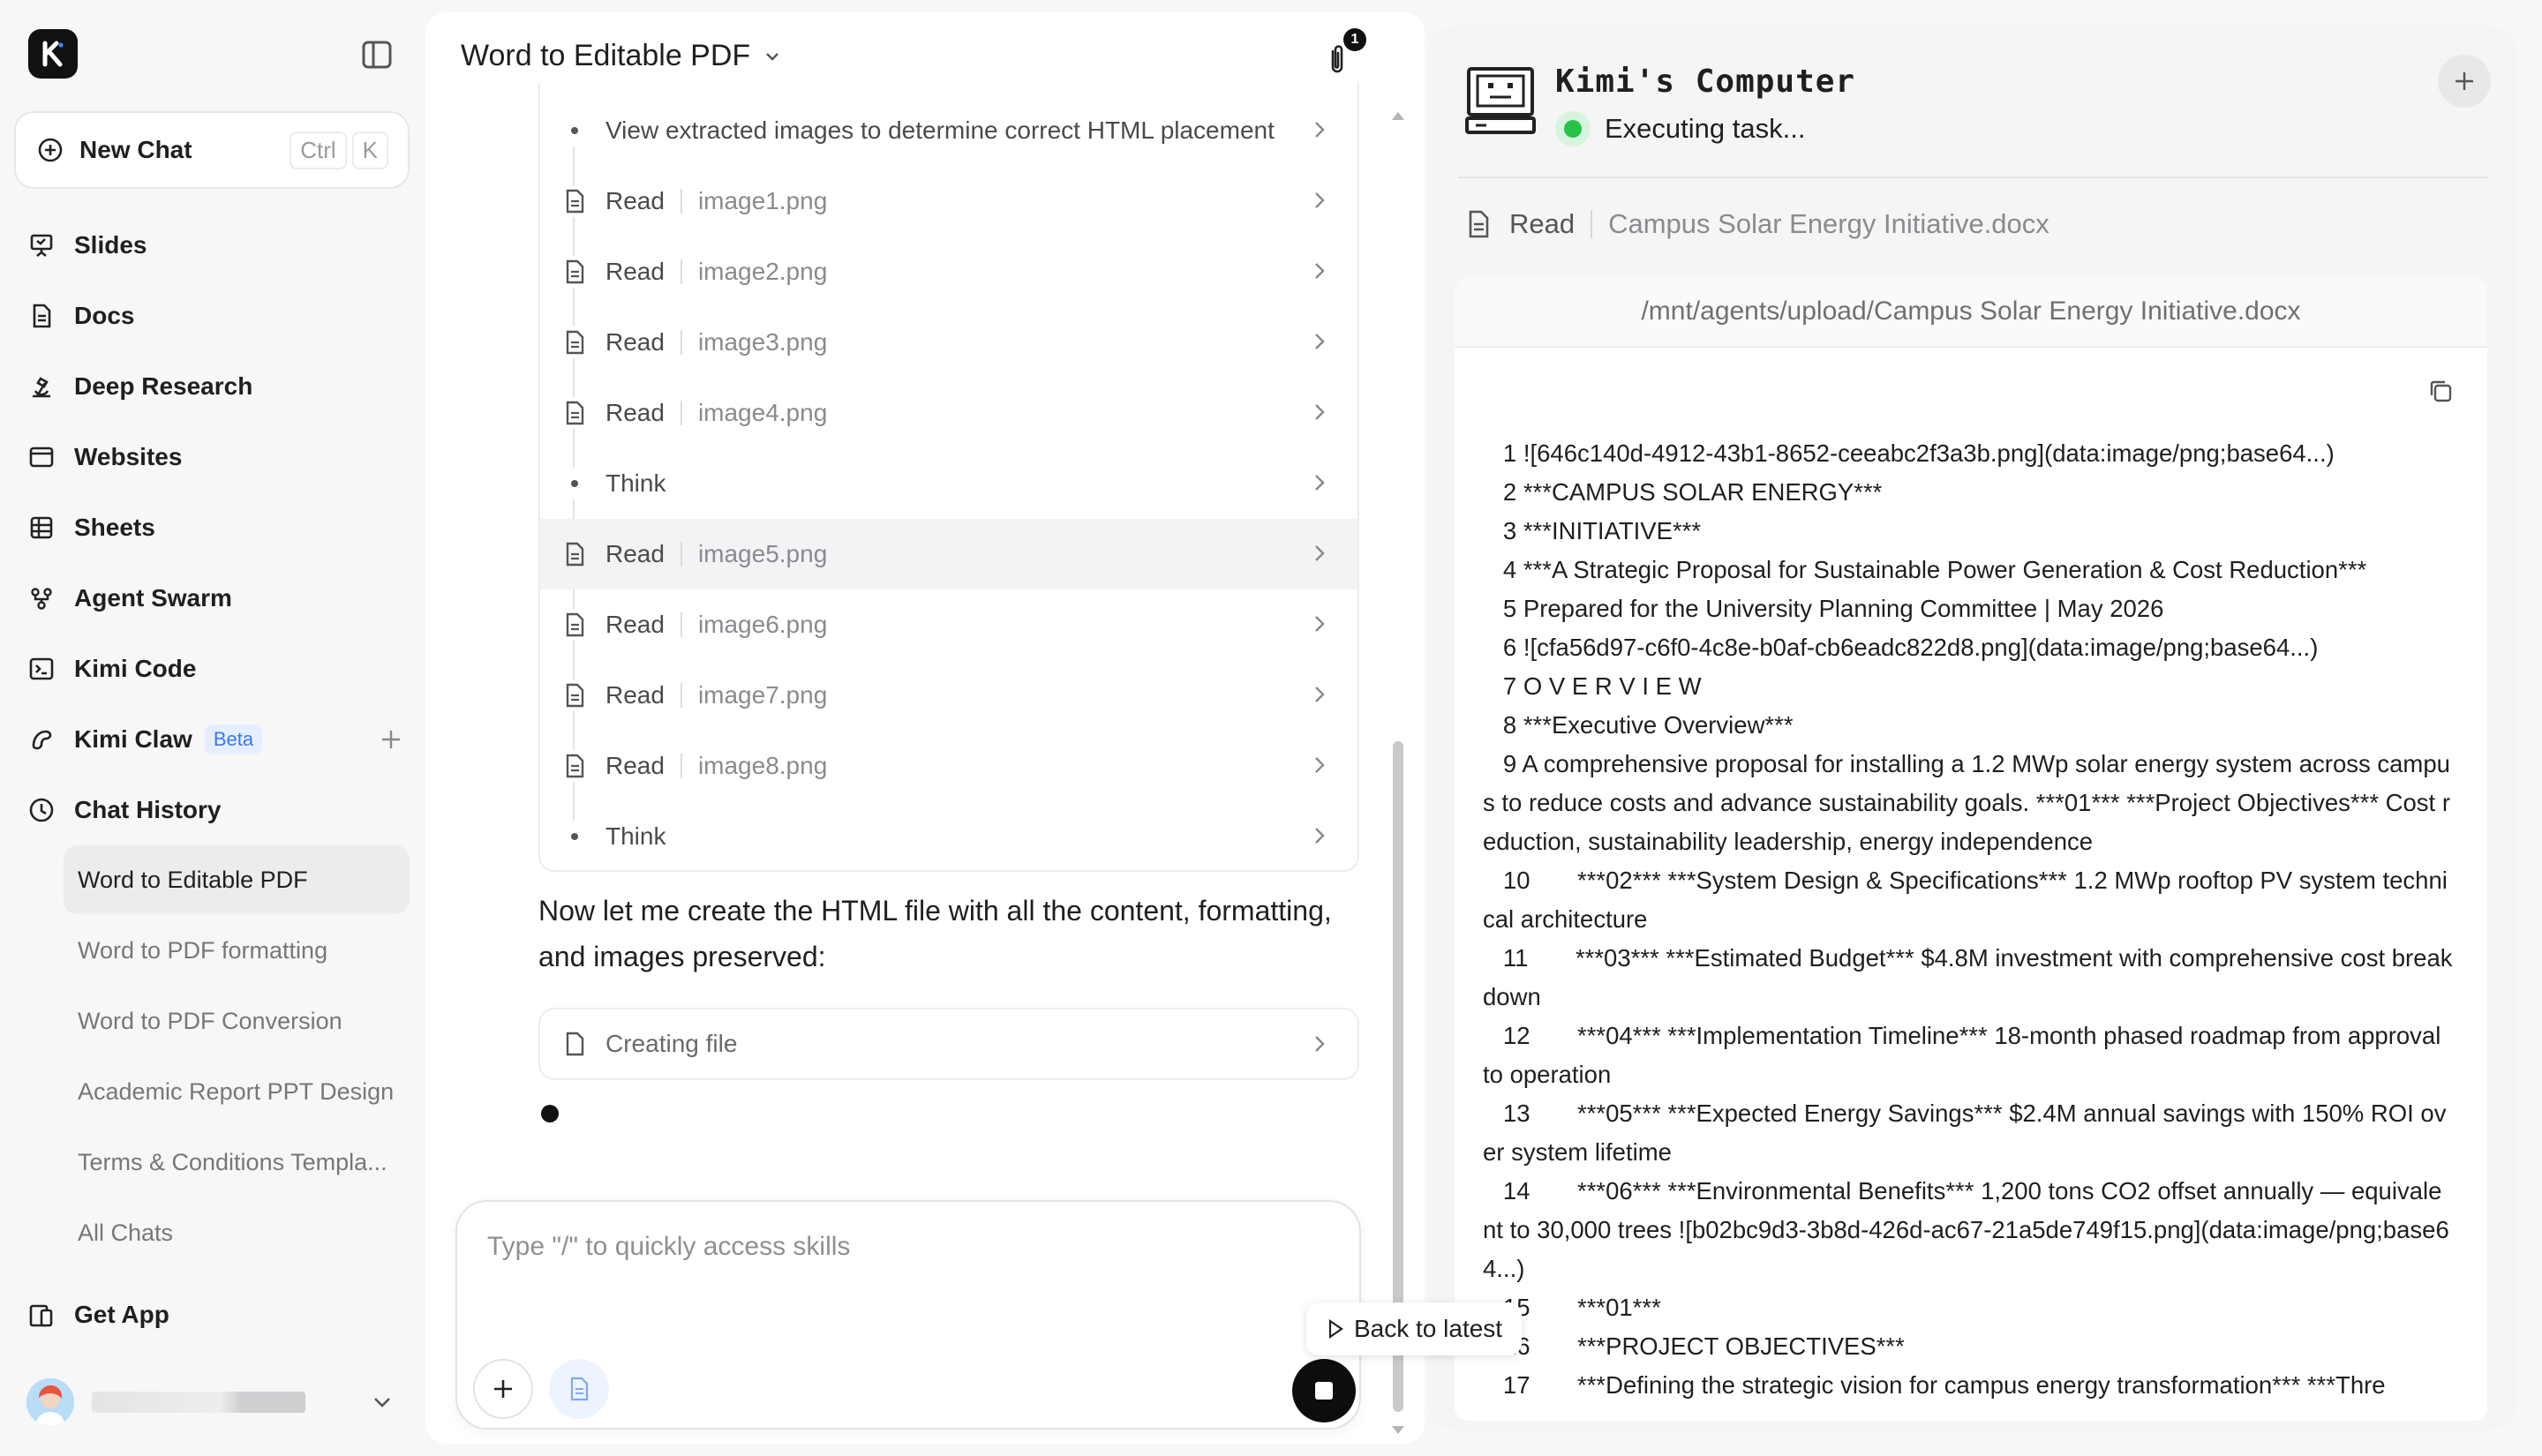 The image size is (2542, 1456). I want to click on sidebar-item-label: Agent Swarm, so click(153, 598).